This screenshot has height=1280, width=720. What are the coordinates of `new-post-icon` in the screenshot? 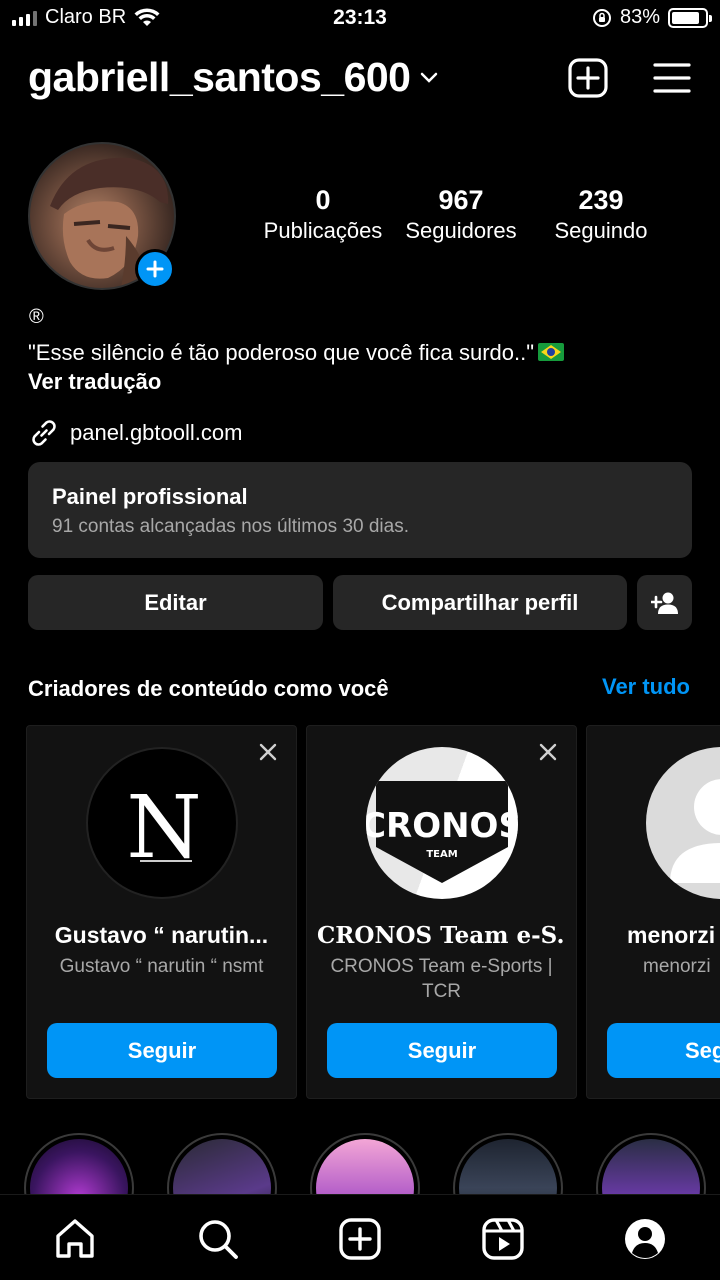 It's located at (588, 78).